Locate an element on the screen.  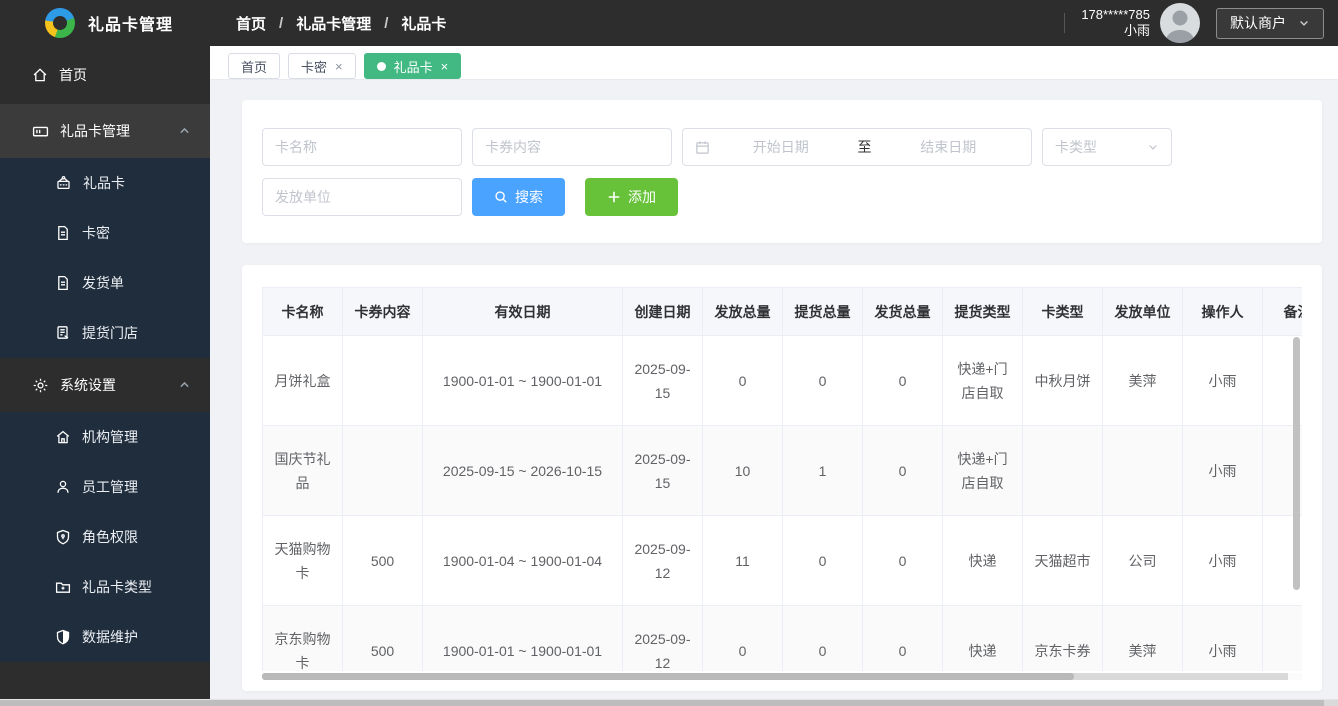
sidebar-item-giftcard: 礼品卡 is located at coordinates (105, 183).